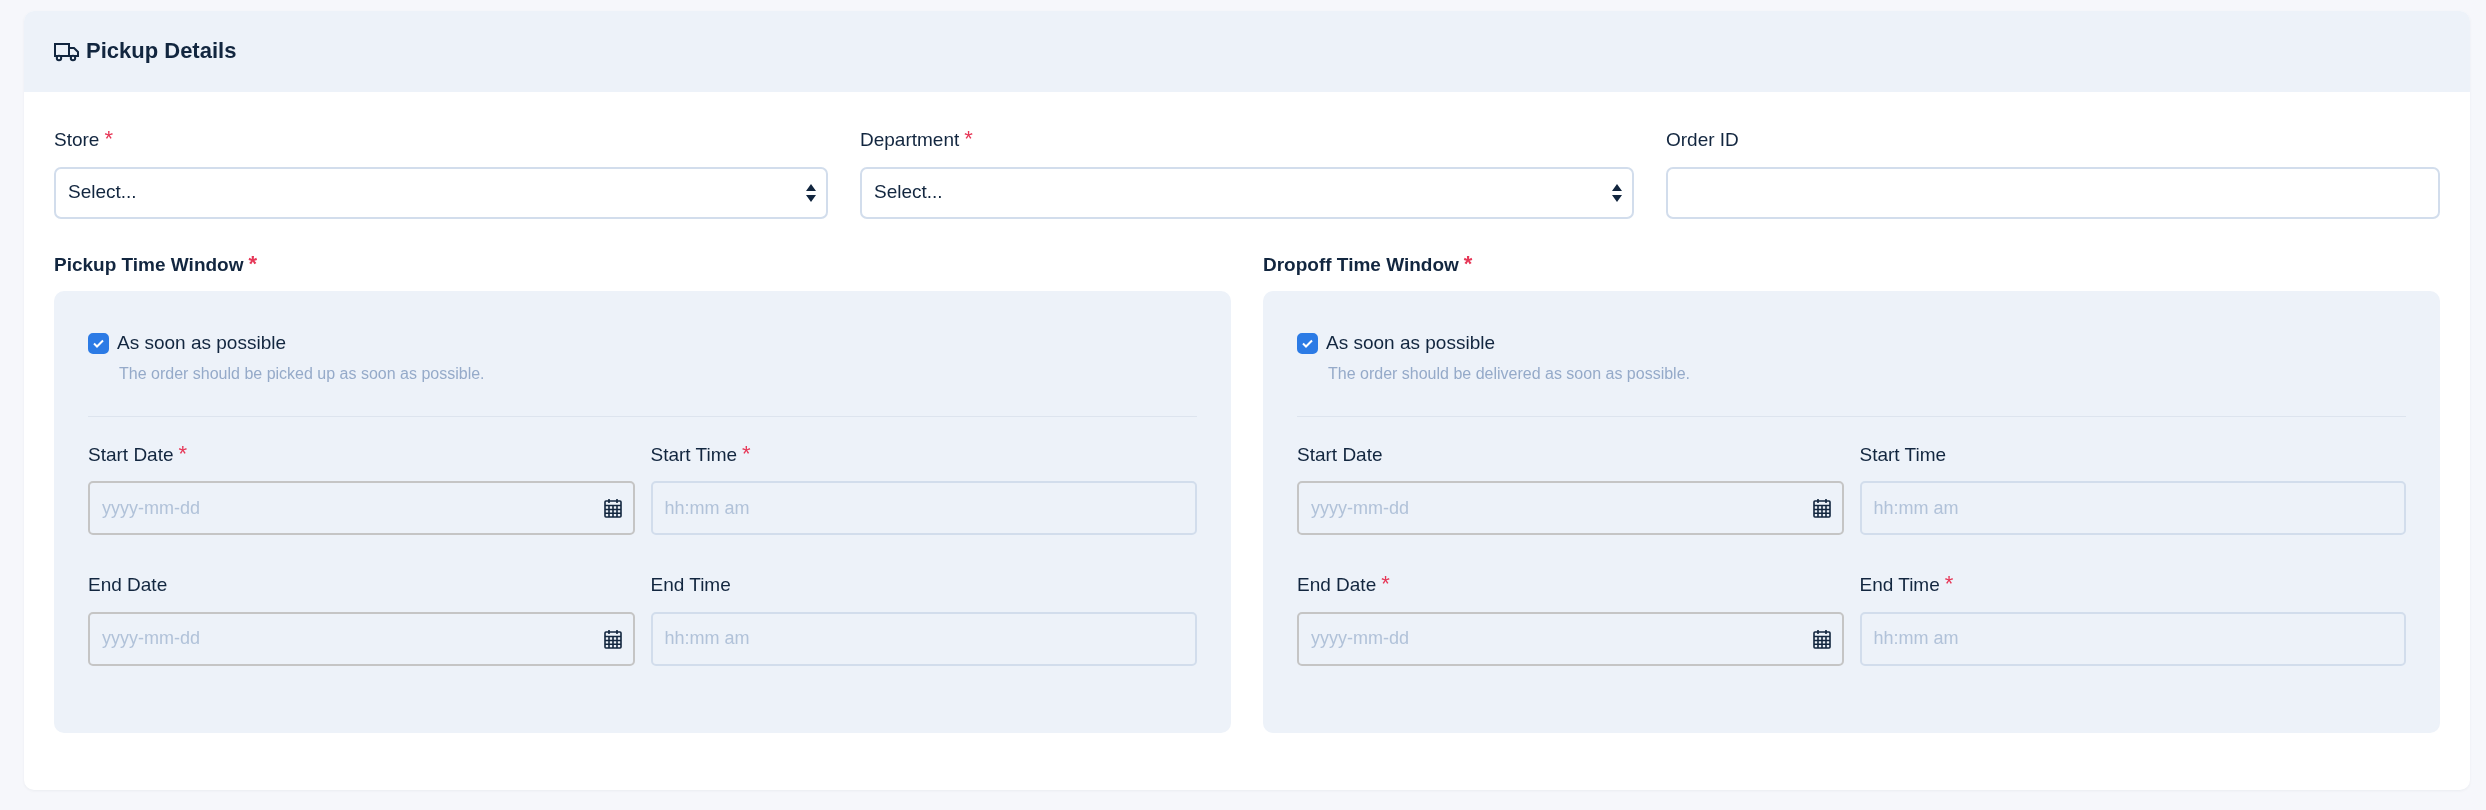 This screenshot has width=2486, height=810. Describe the element at coordinates (67, 51) in the screenshot. I see `truck-icon` at that location.